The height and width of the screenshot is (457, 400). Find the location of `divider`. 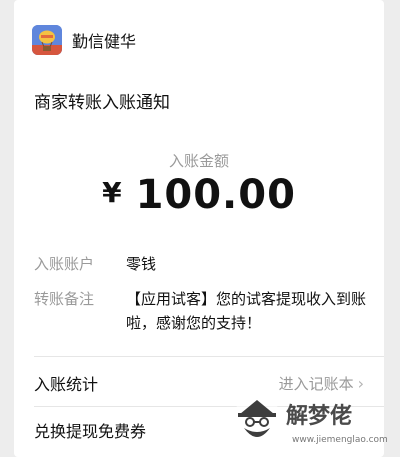

divider is located at coordinates (209, 356).